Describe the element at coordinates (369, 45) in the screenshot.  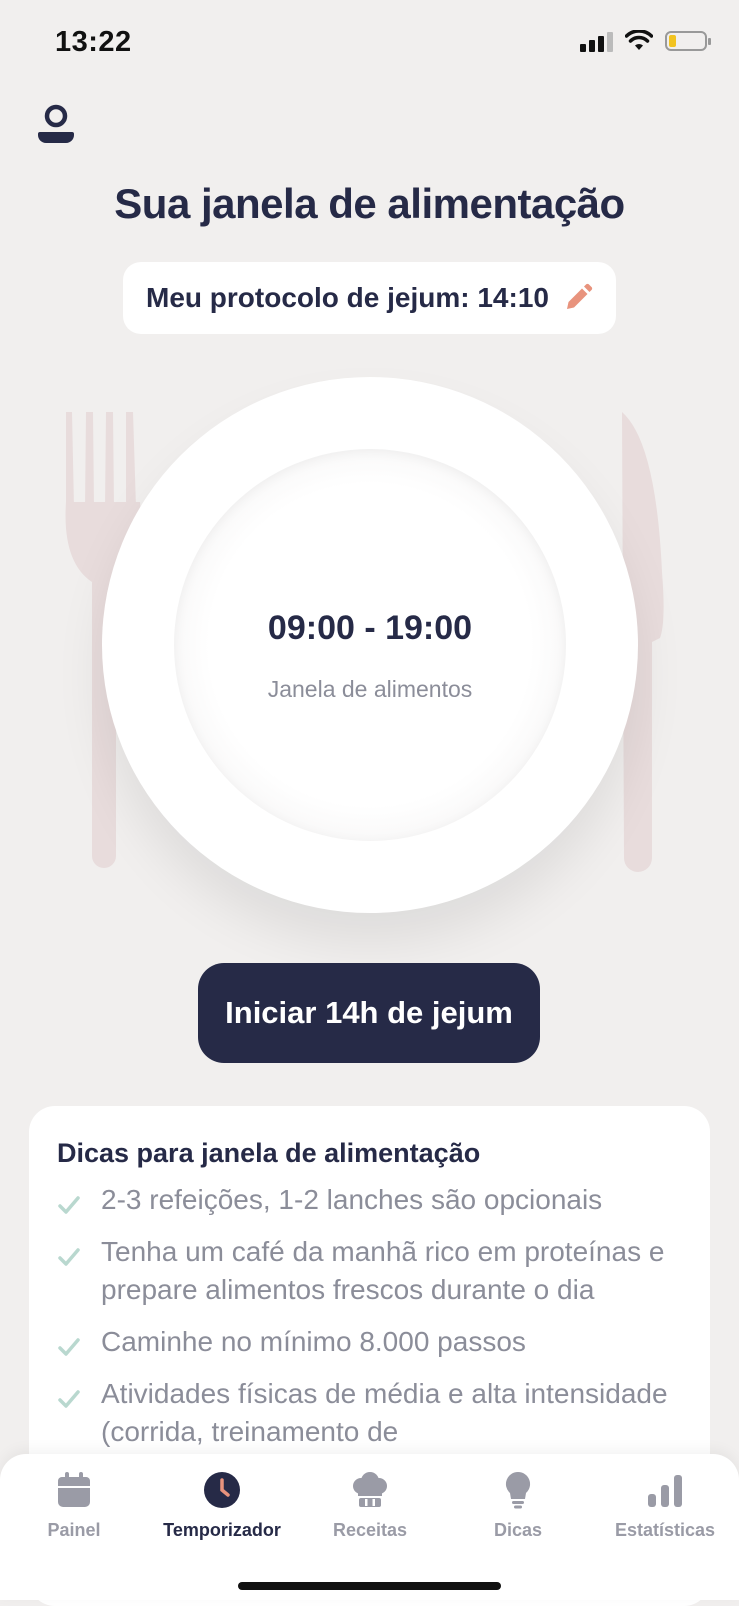
I see `status-bar: 13:22` at that location.